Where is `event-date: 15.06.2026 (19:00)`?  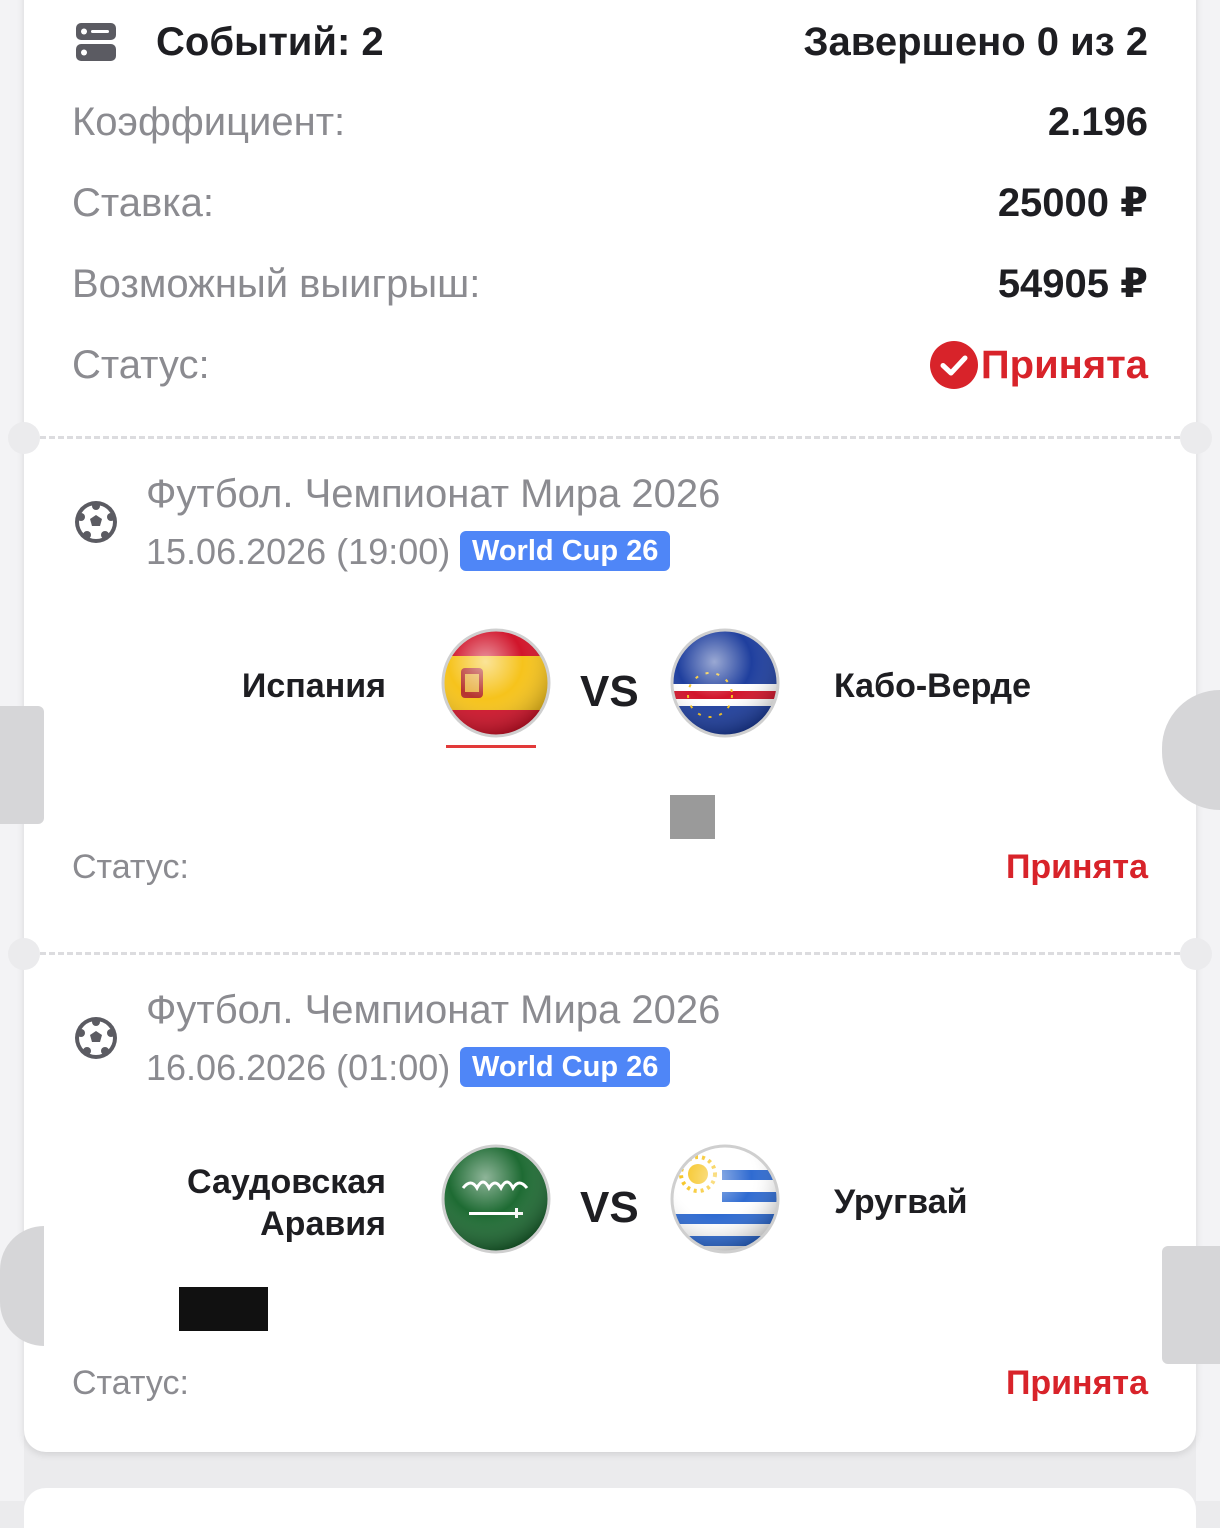 event-date: 15.06.2026 (19:00) is located at coordinates (298, 551).